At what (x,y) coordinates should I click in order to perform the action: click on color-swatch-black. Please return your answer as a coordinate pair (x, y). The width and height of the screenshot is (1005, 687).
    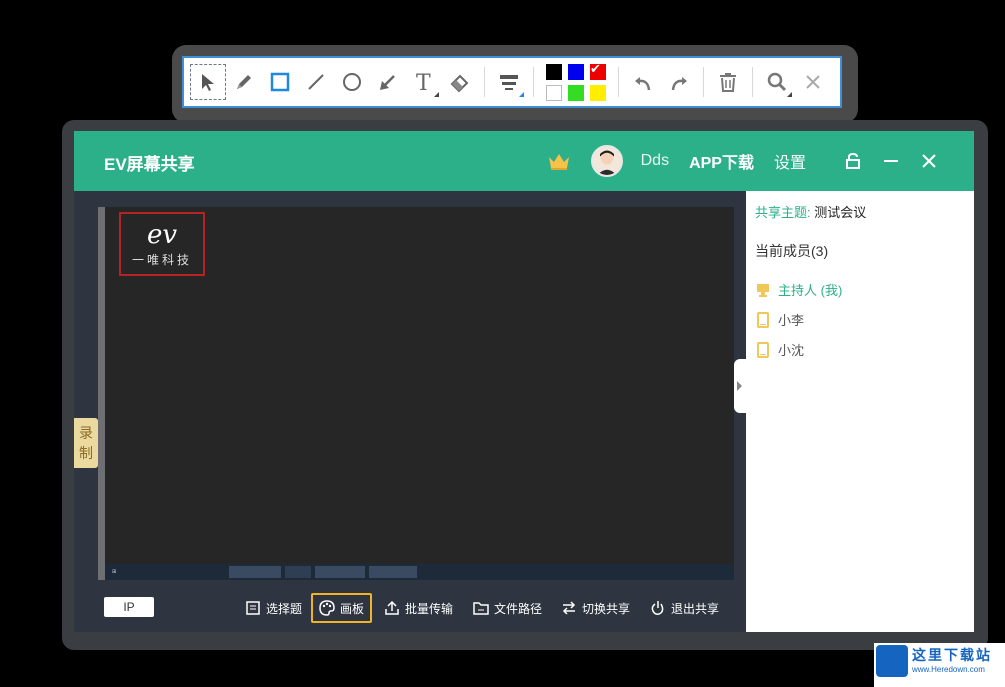
    Looking at the image, I should click on (554, 71).